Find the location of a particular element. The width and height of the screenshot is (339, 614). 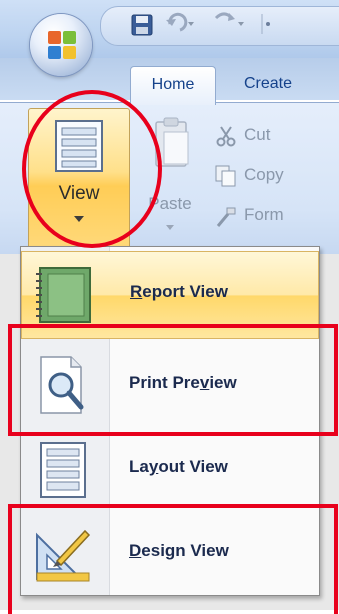

tab-home: Home is located at coordinates (173, 85).